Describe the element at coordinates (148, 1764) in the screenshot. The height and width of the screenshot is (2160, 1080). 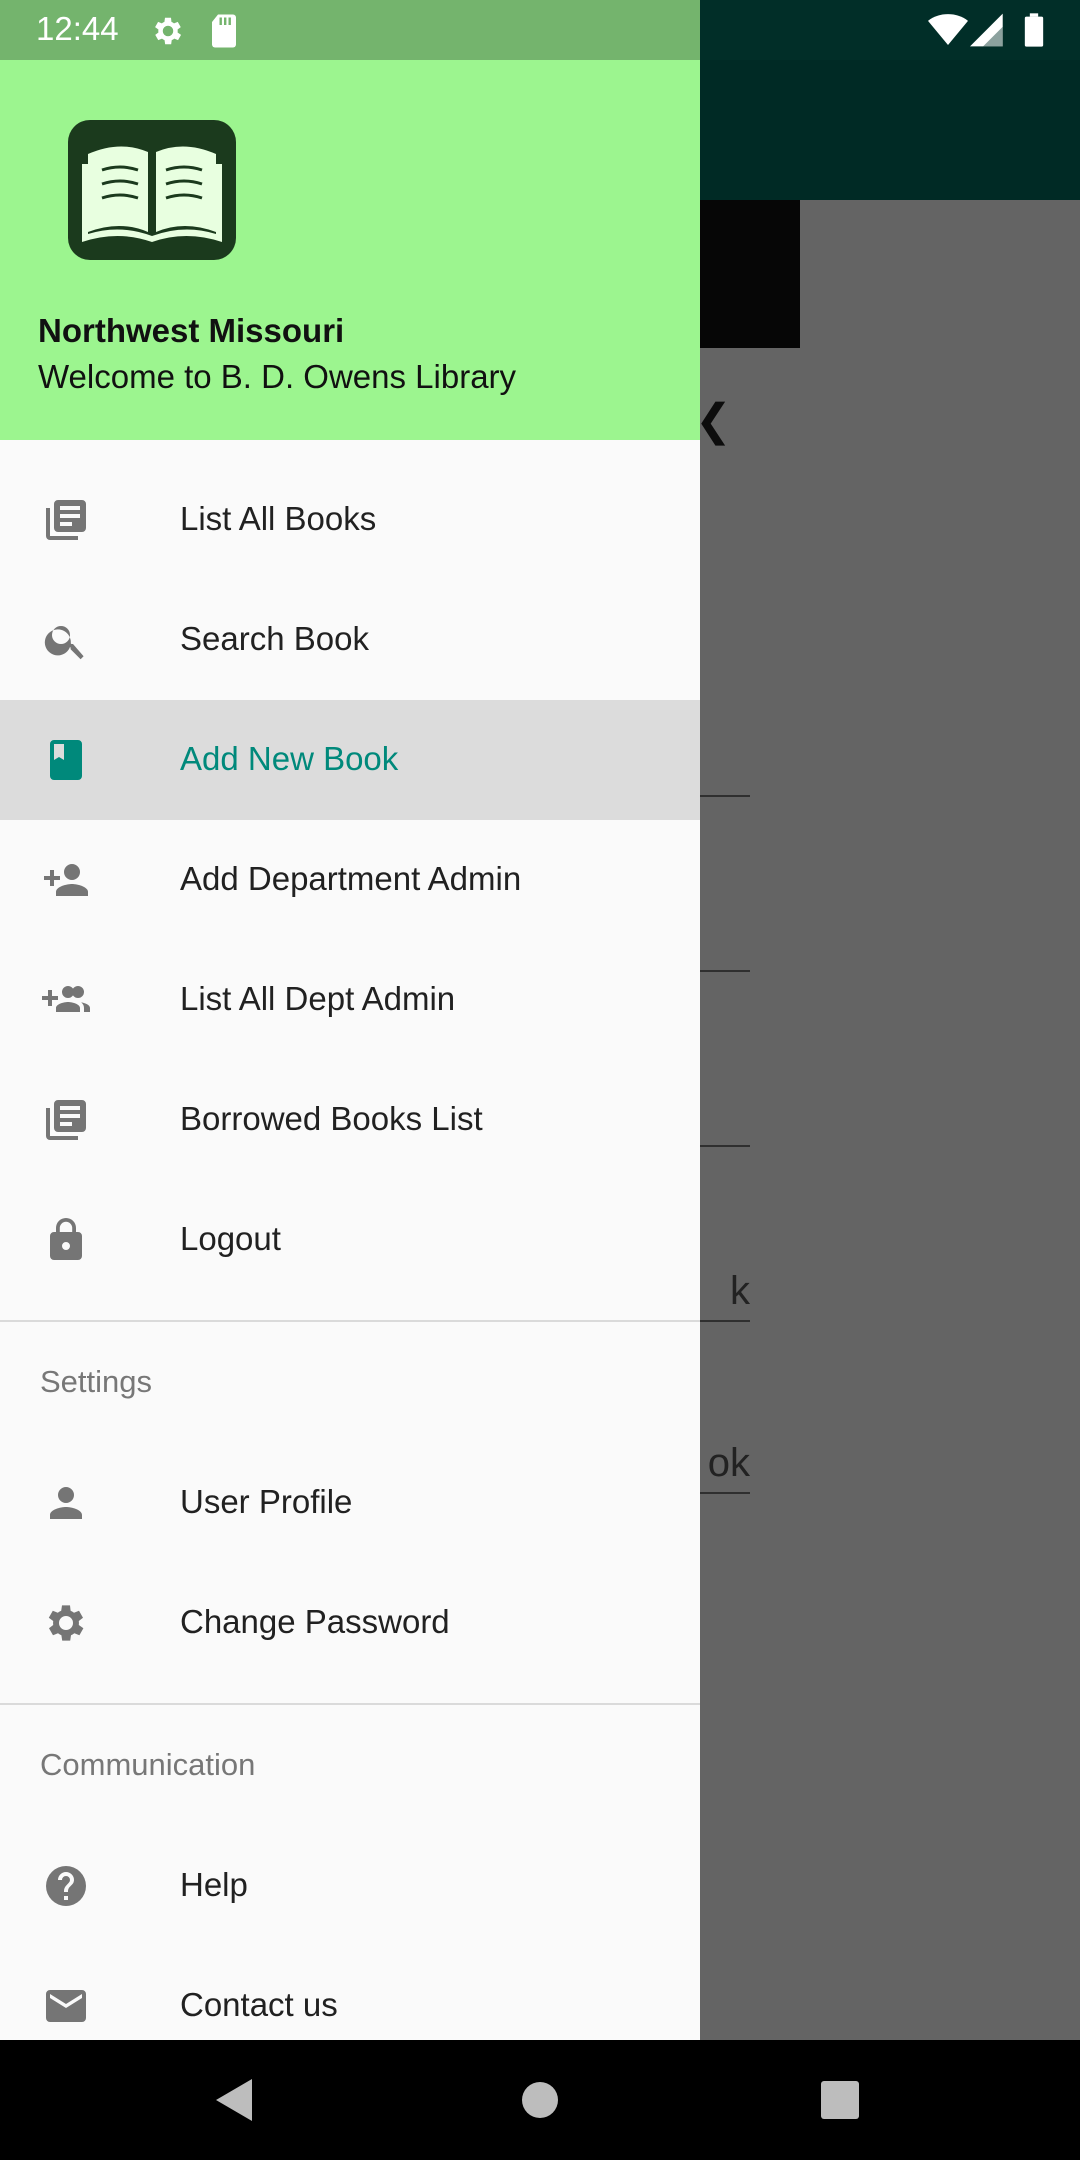
I see `section-title-communication: Communication` at that location.